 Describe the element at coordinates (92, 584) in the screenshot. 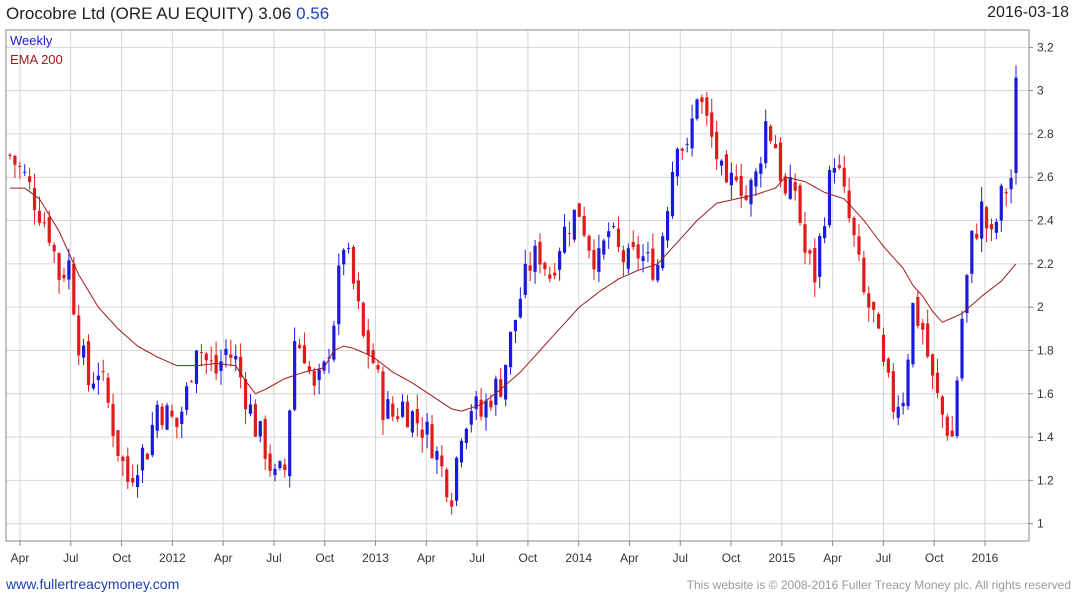

I see `footer-site-link: www.fullertreacymoney.com` at that location.